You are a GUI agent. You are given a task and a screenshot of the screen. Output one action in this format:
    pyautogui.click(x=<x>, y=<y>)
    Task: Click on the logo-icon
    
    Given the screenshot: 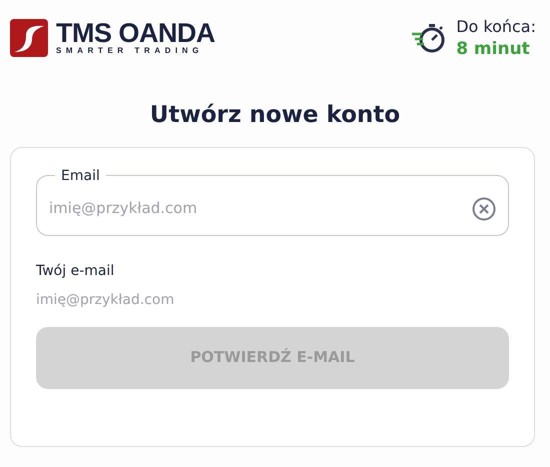 What is the action you would take?
    pyautogui.click(x=29, y=38)
    